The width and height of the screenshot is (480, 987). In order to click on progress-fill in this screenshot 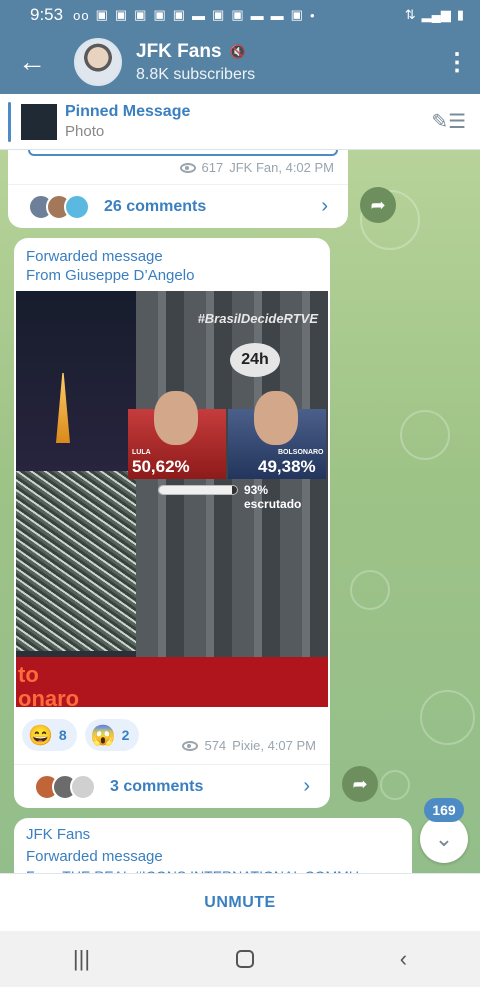, I will do `click(195, 490)`.